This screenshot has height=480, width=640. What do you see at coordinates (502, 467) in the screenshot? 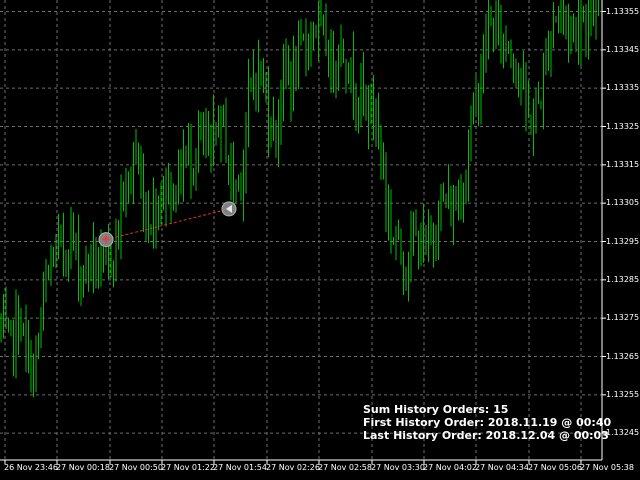
I see `time-label: 27 Nov 04:34` at bounding box center [502, 467].